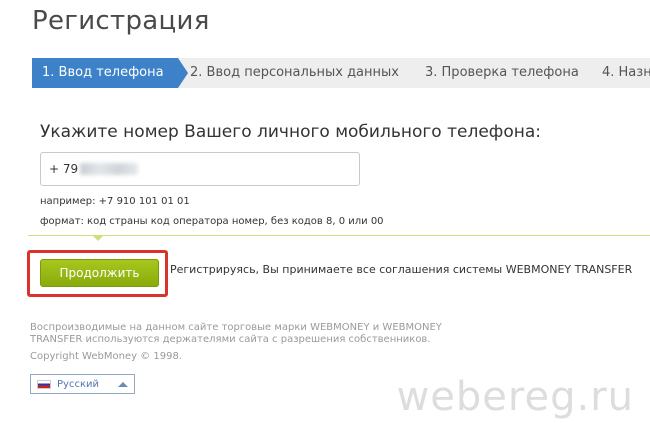 This screenshot has width=650, height=423. Describe the element at coordinates (64, 169) in the screenshot. I see `phone-input-value: + 79` at that location.